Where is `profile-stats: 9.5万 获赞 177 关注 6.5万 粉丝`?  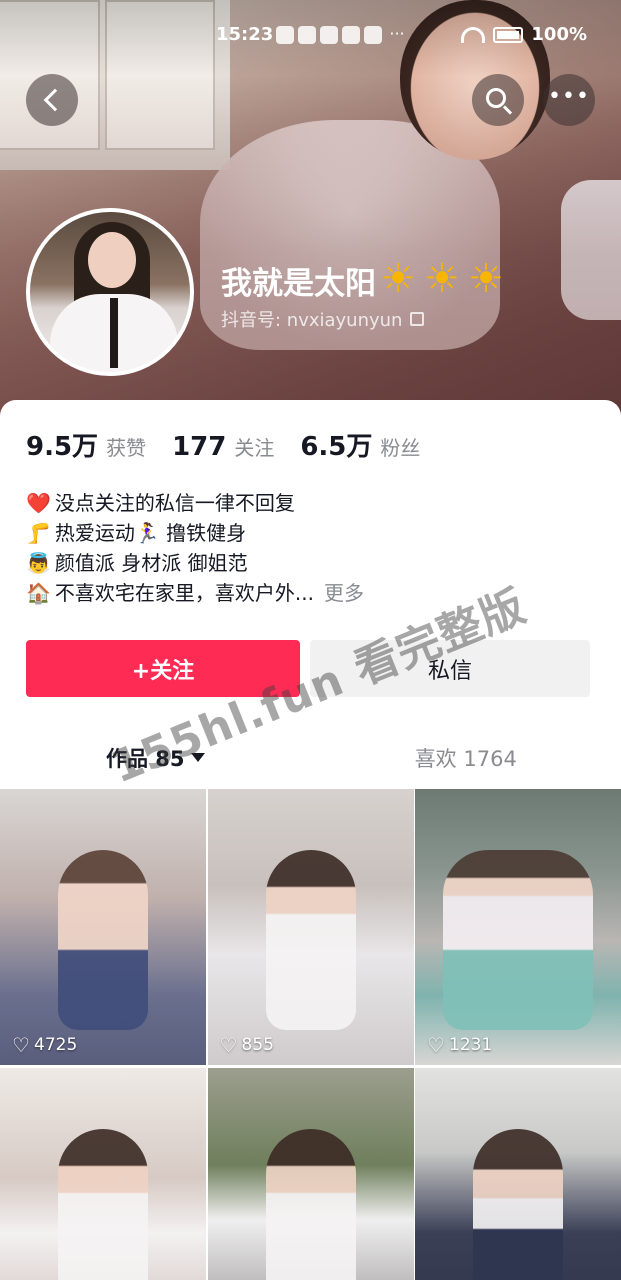
profile-stats: 9.5万 获赞 177 关注 6.5万 粉丝 is located at coordinates (223, 444).